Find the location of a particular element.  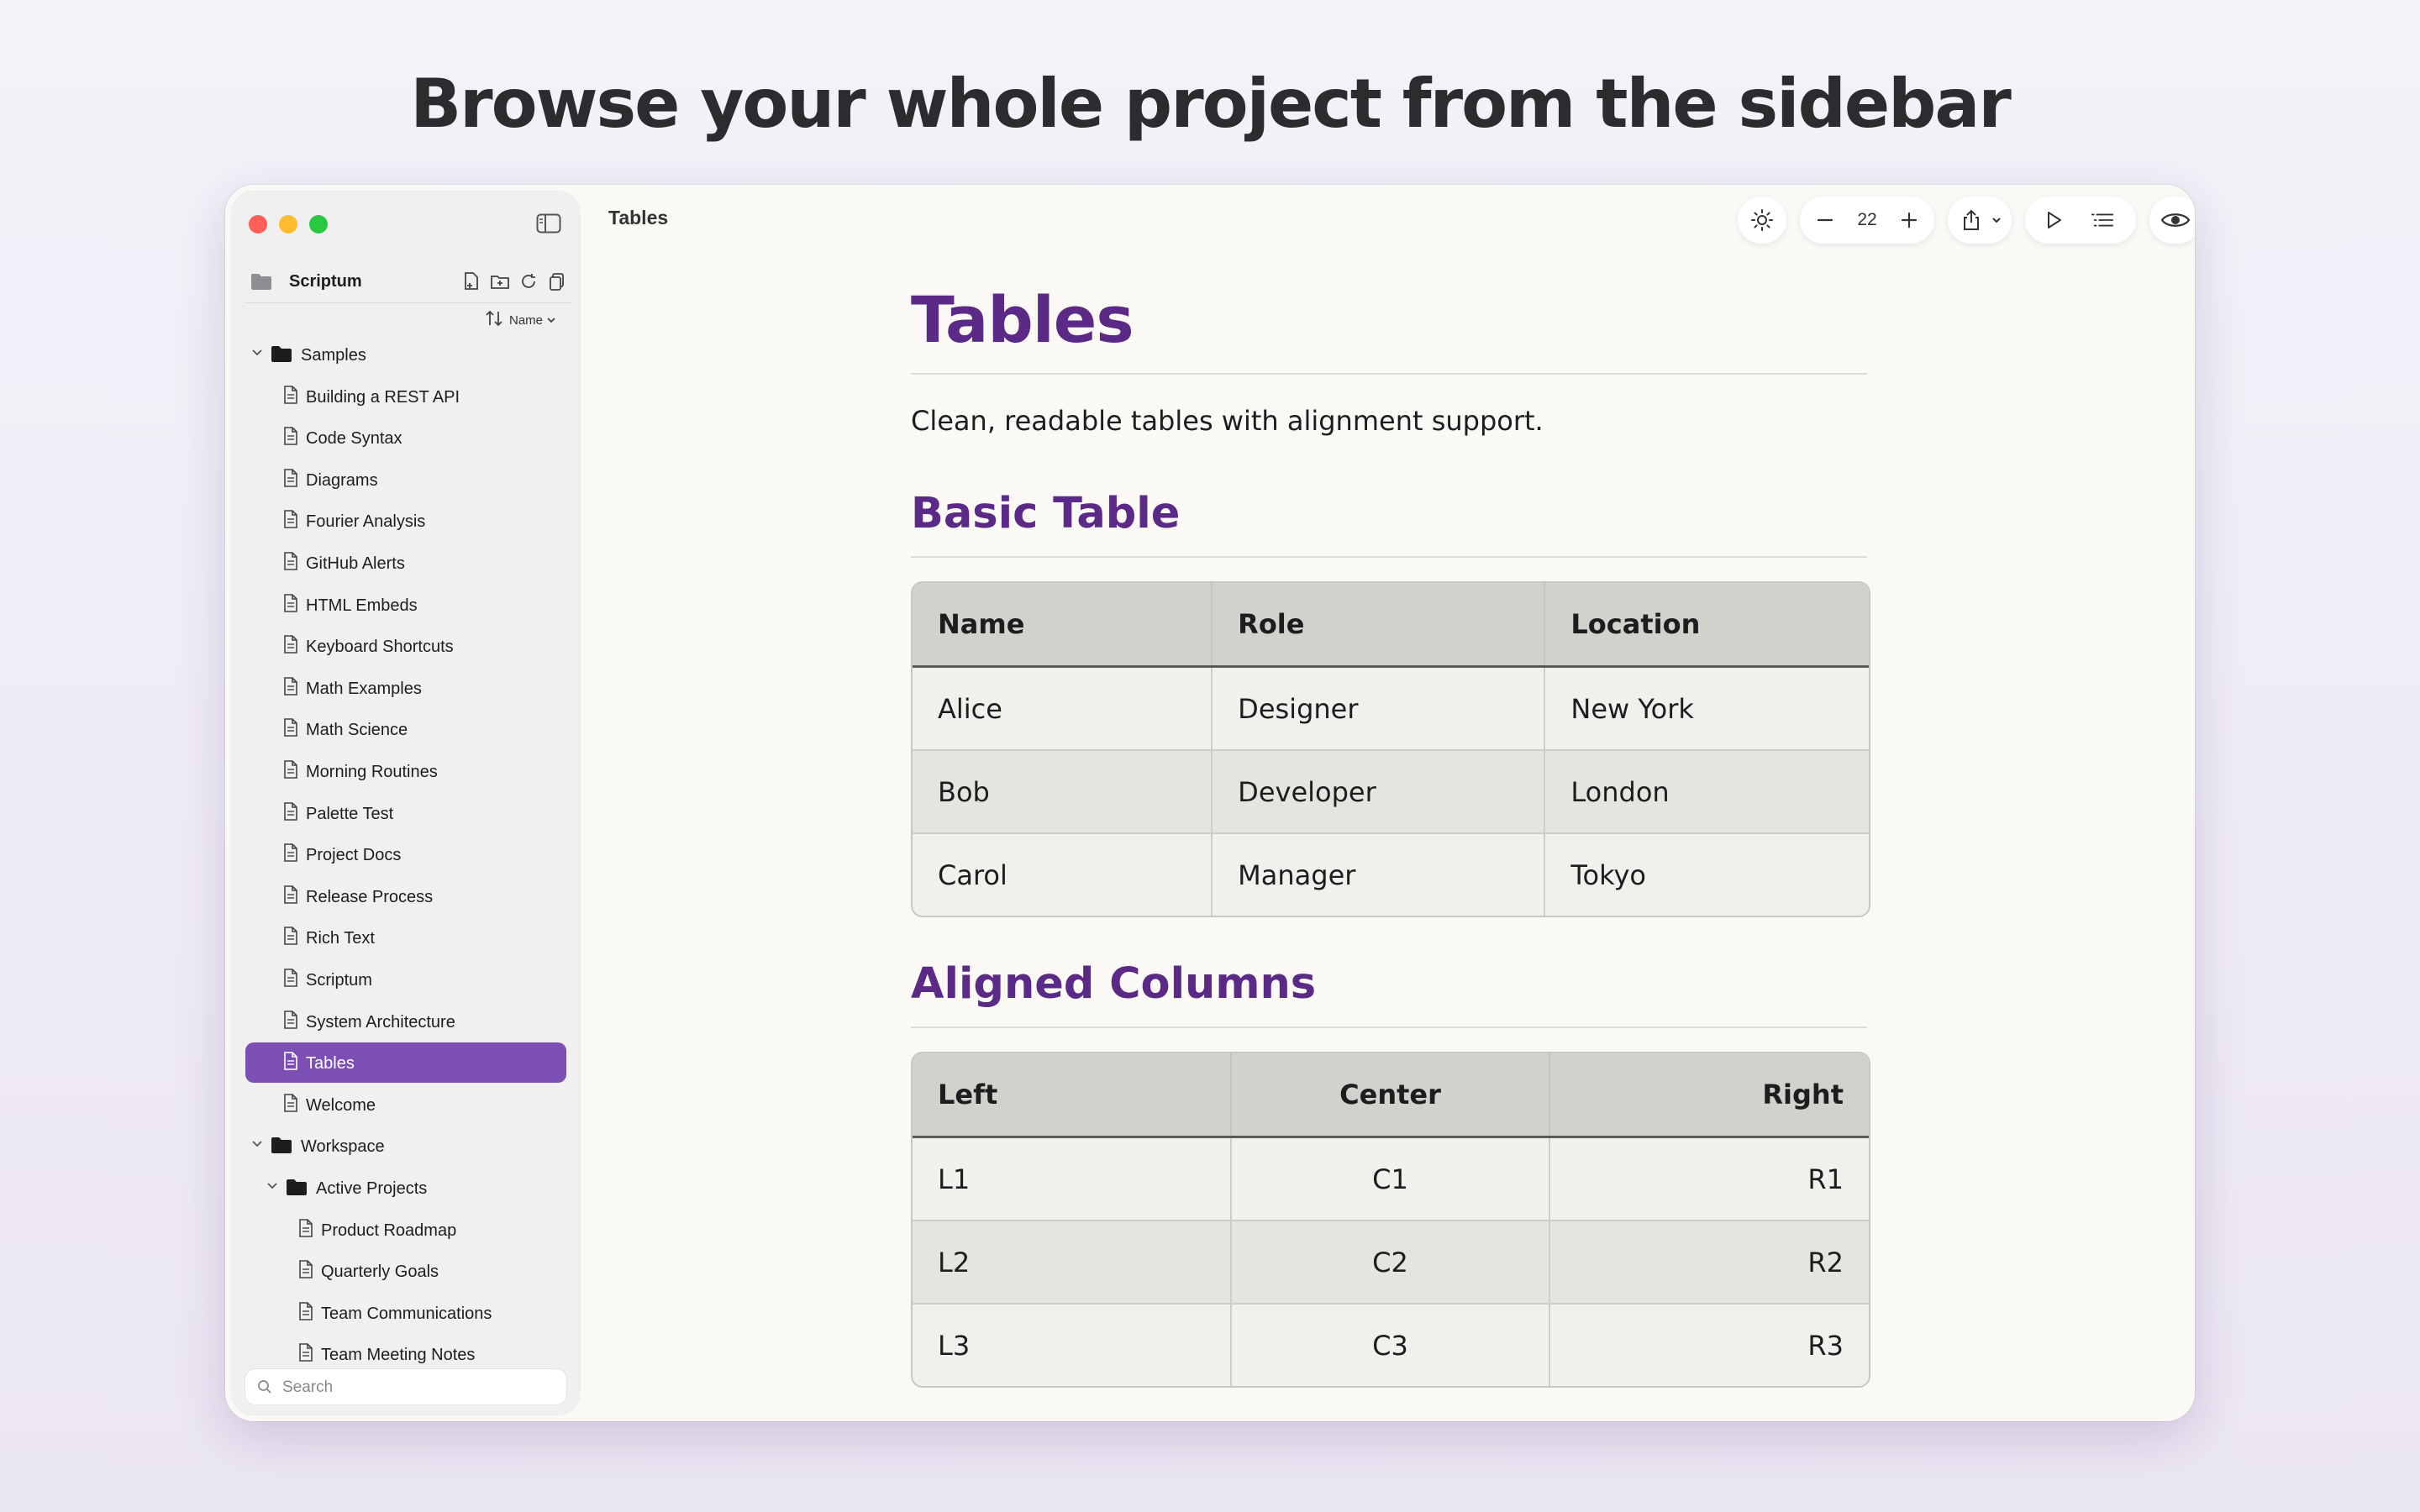

tree-file: Release Process is located at coordinates (406, 896).